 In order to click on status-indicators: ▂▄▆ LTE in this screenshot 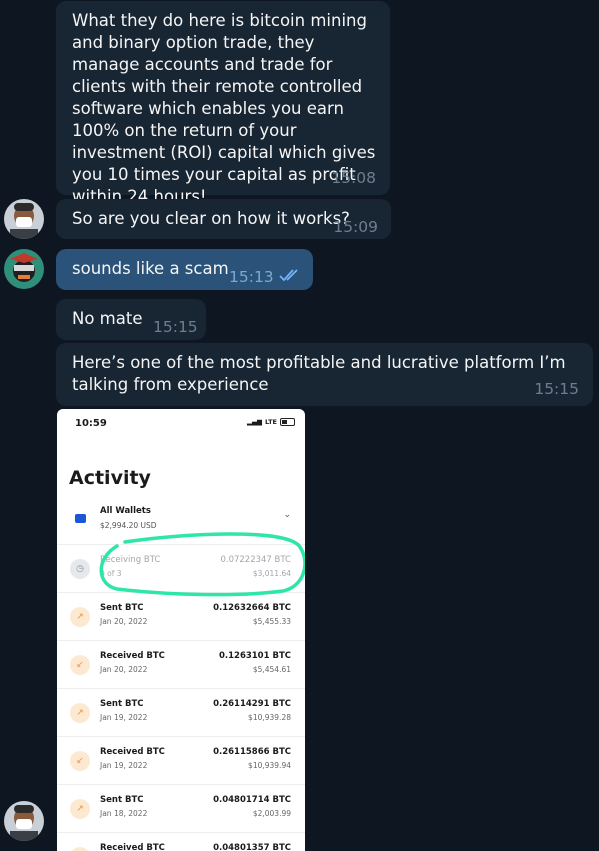, I will do `click(271, 422)`.